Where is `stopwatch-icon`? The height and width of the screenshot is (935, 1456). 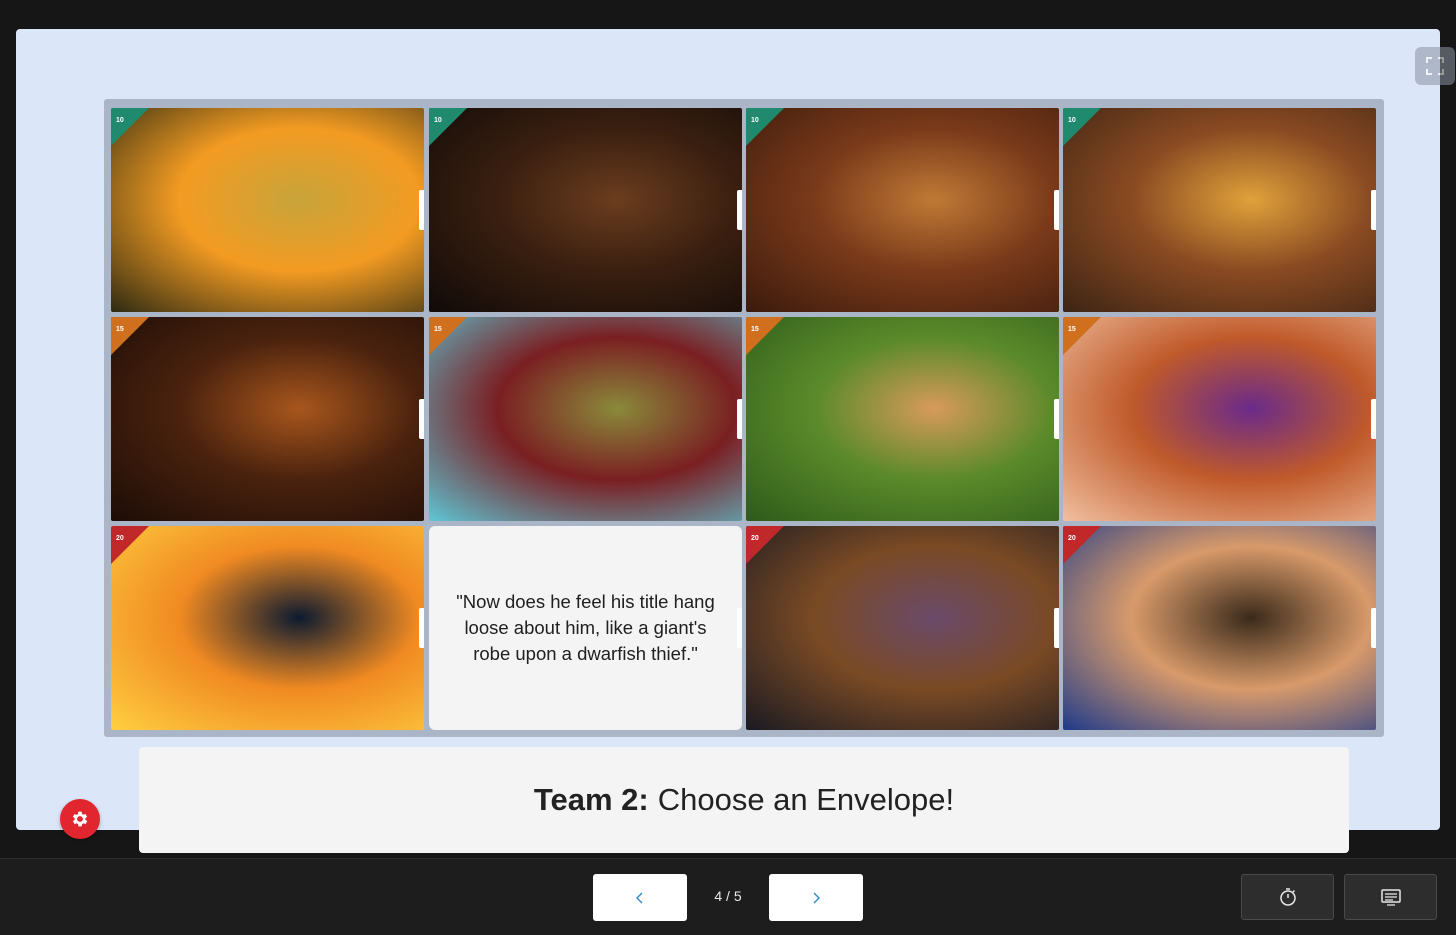
stopwatch-icon is located at coordinates (1287, 897).